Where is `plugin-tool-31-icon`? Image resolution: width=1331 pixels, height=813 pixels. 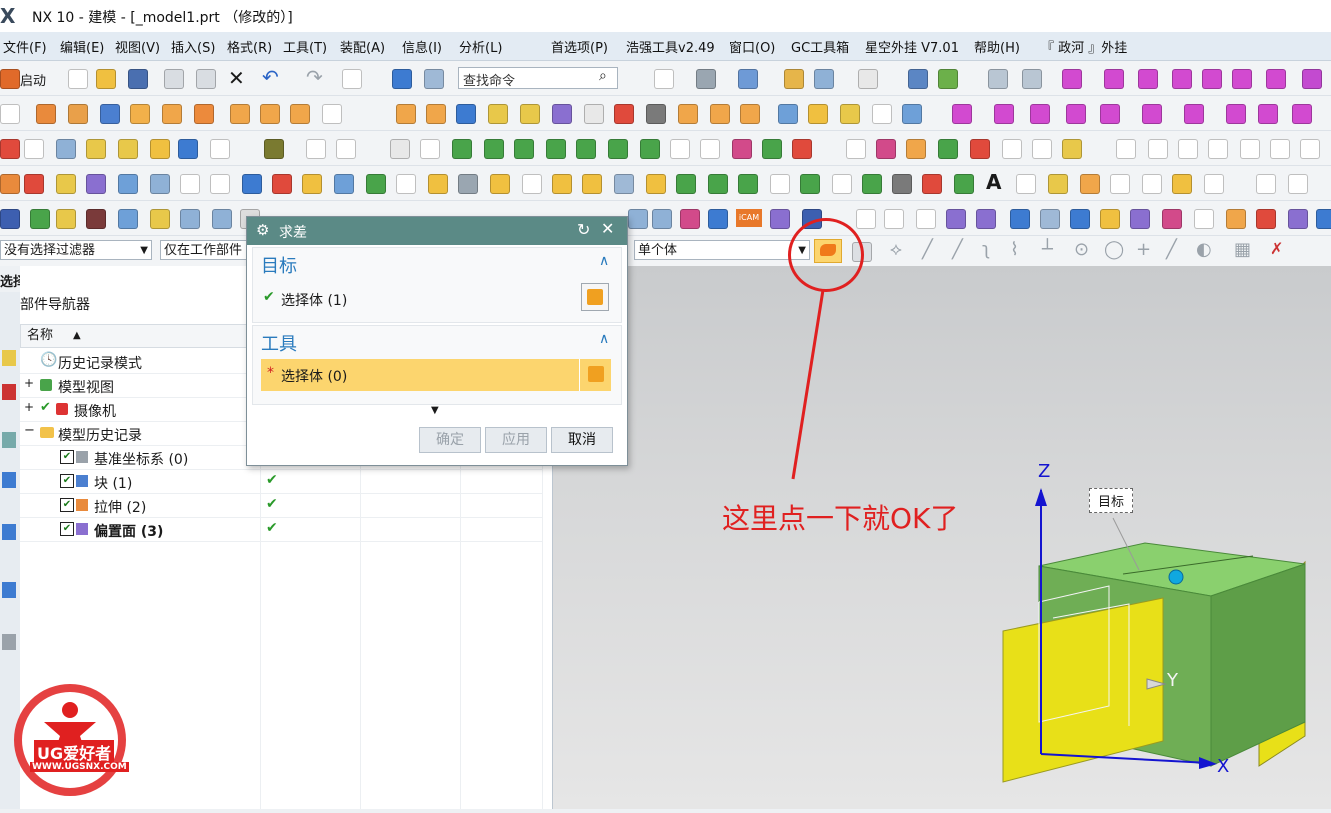 plugin-tool-31-icon is located at coordinates (932, 184).